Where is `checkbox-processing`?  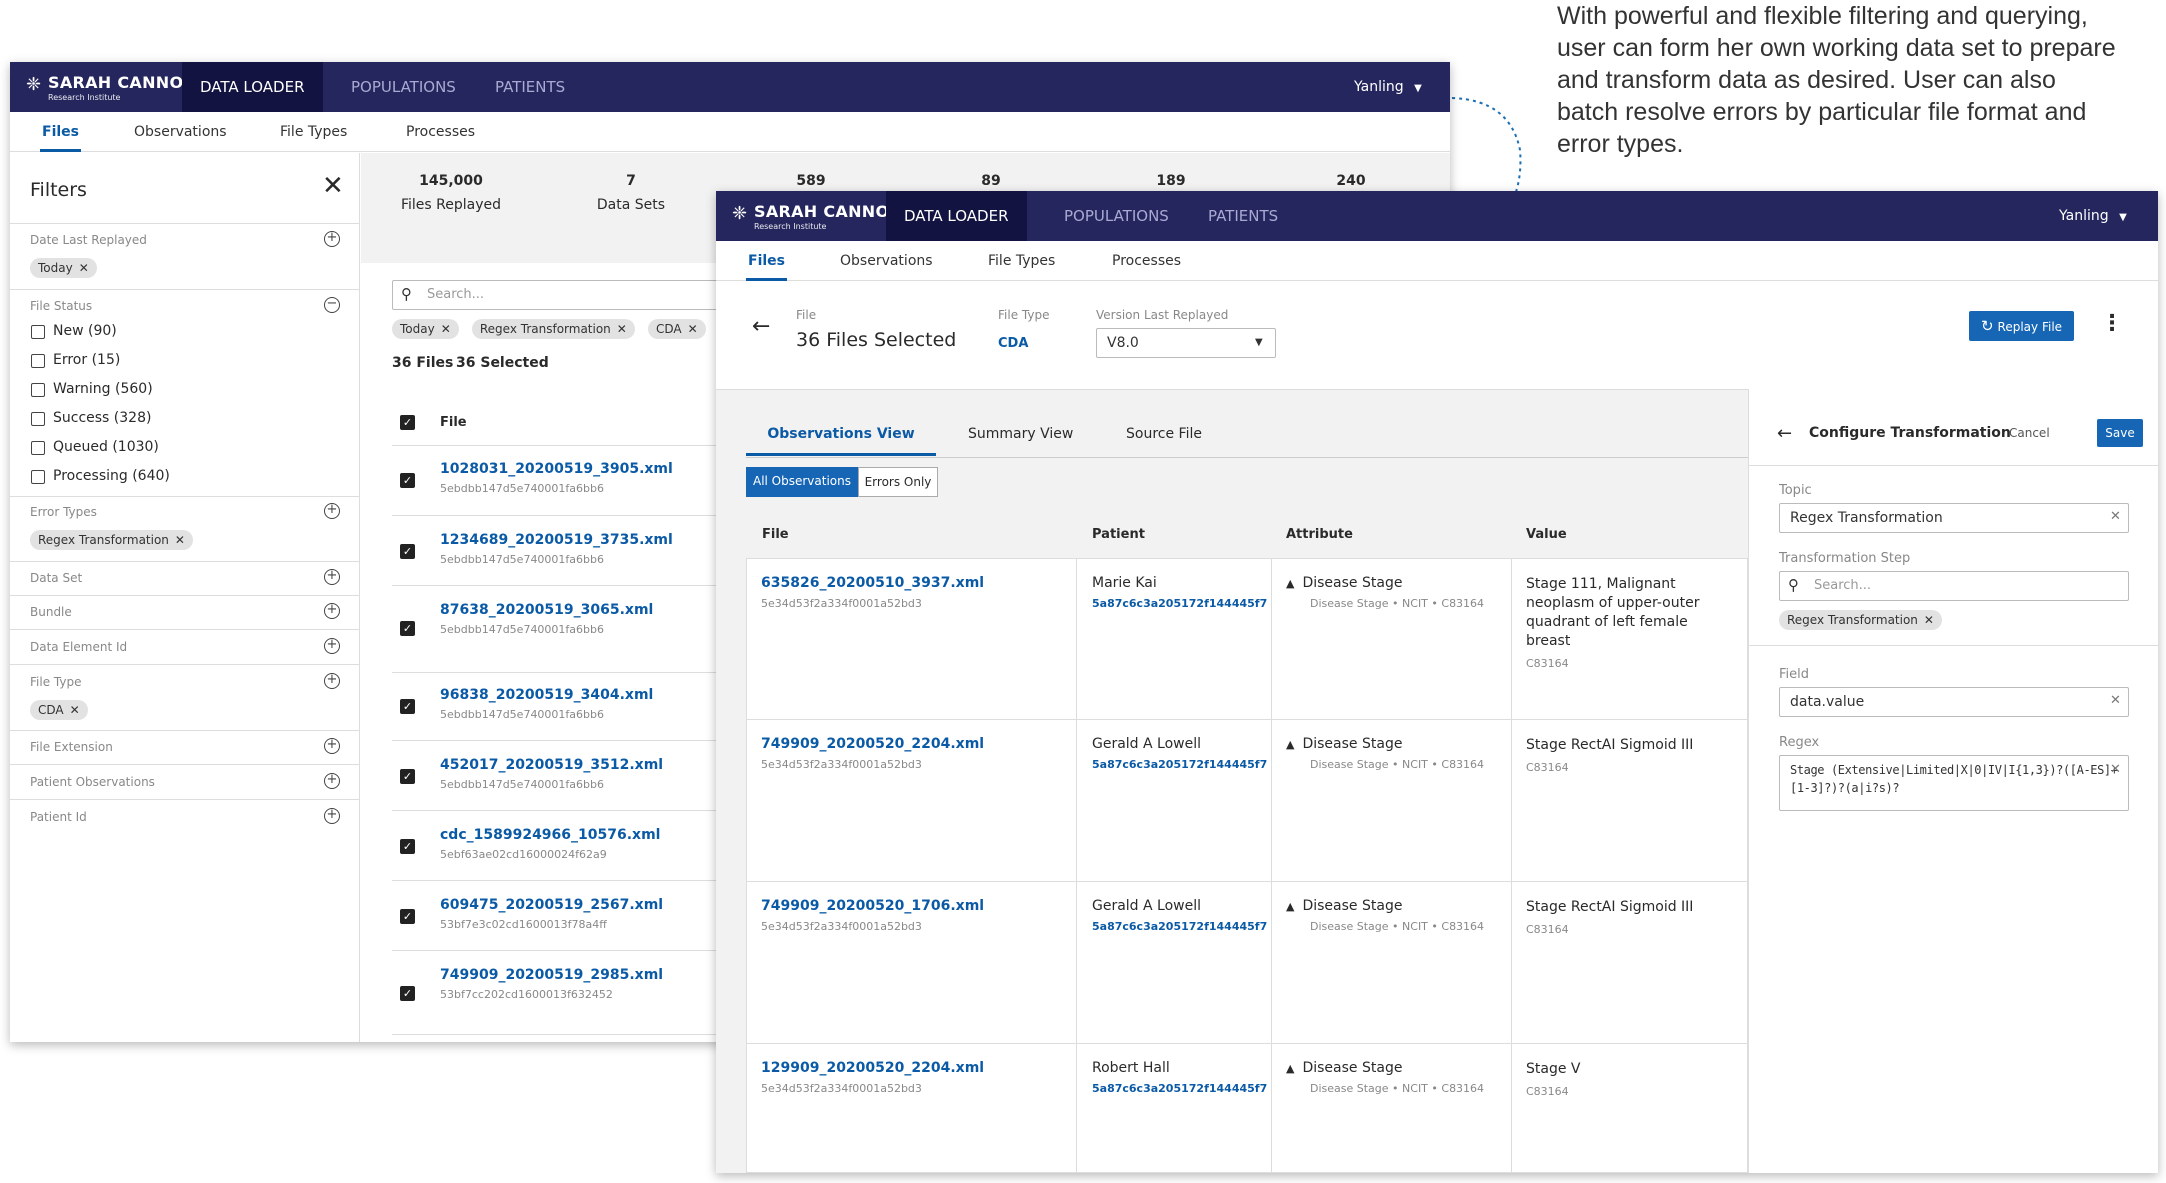
checkbox-processing is located at coordinates (38, 477).